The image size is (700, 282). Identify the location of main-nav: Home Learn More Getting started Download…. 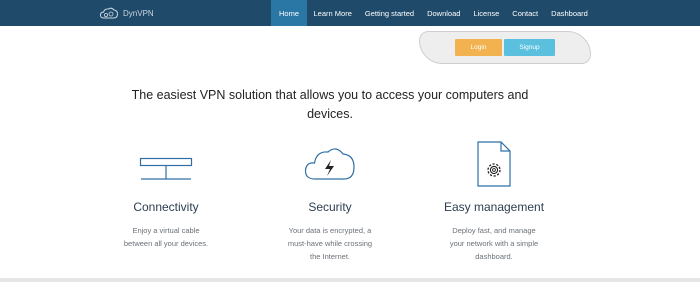
(432, 13).